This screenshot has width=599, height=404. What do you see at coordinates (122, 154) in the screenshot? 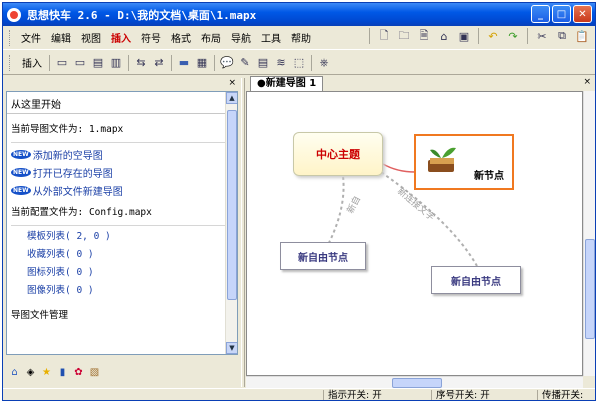
I see `add-new-map-link: NEW 添加新的空导图` at bounding box center [122, 154].